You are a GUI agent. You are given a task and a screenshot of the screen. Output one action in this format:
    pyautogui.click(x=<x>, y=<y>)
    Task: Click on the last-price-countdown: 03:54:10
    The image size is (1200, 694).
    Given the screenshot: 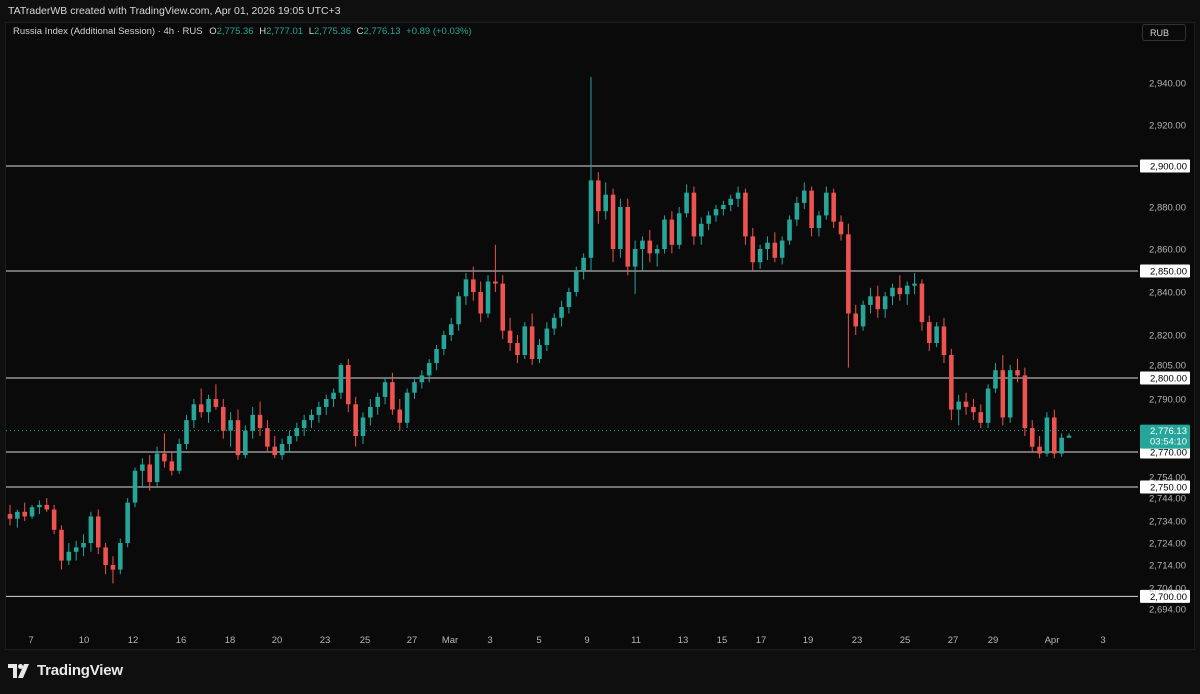 What is the action you would take?
    pyautogui.click(x=1168, y=442)
    